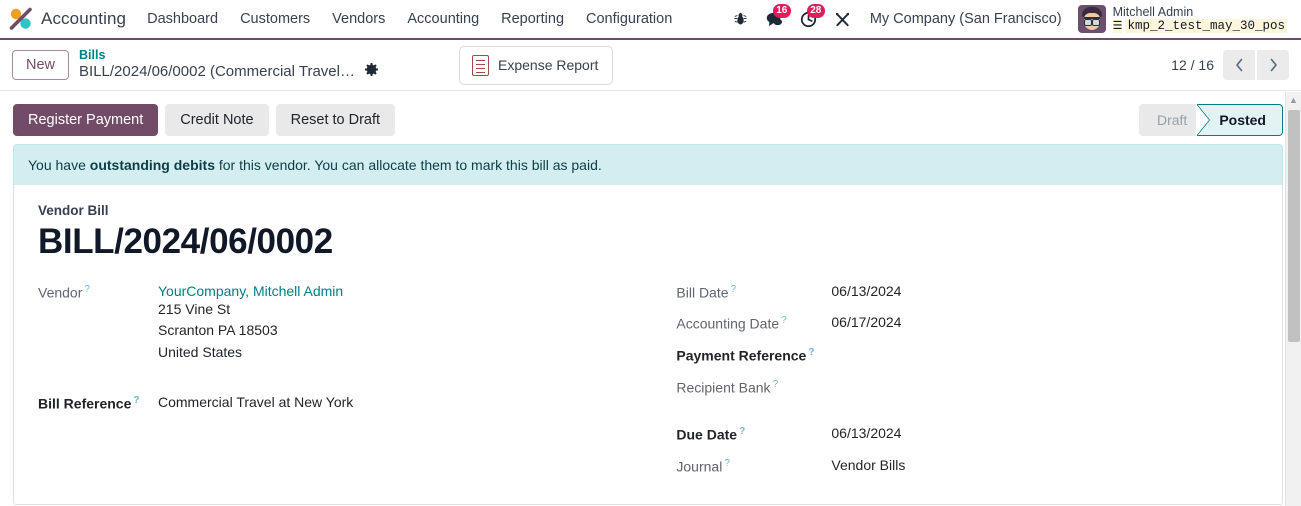 The height and width of the screenshot is (506, 1301). What do you see at coordinates (182, 19) in the screenshot?
I see `menu-item-dashboard: Dashboard` at bounding box center [182, 19].